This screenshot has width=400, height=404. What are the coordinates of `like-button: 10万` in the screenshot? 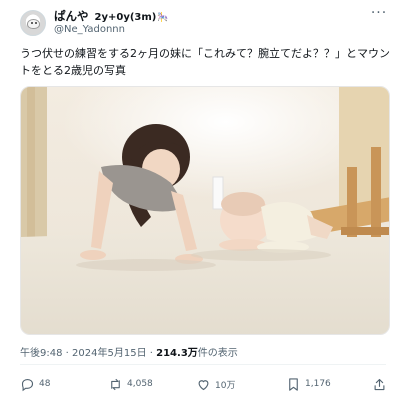 It's located at (215, 384).